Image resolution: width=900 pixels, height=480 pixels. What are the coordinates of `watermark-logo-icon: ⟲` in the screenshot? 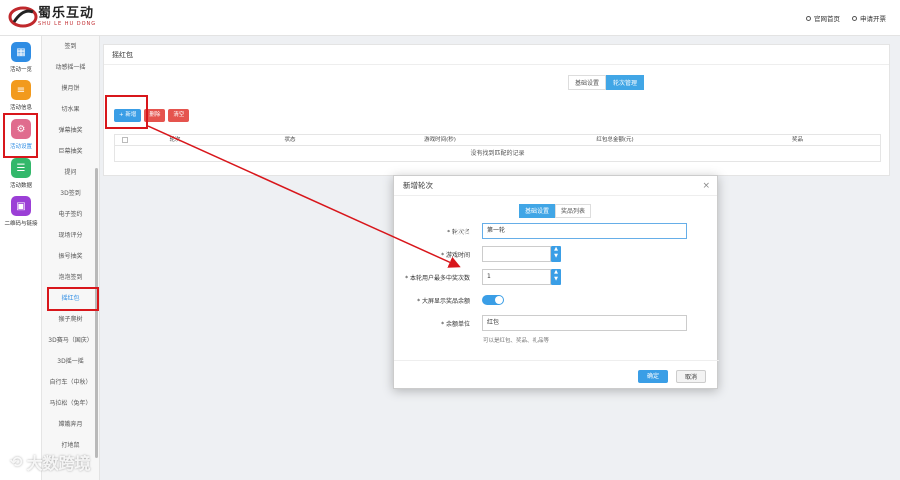 It's located at (16, 462).